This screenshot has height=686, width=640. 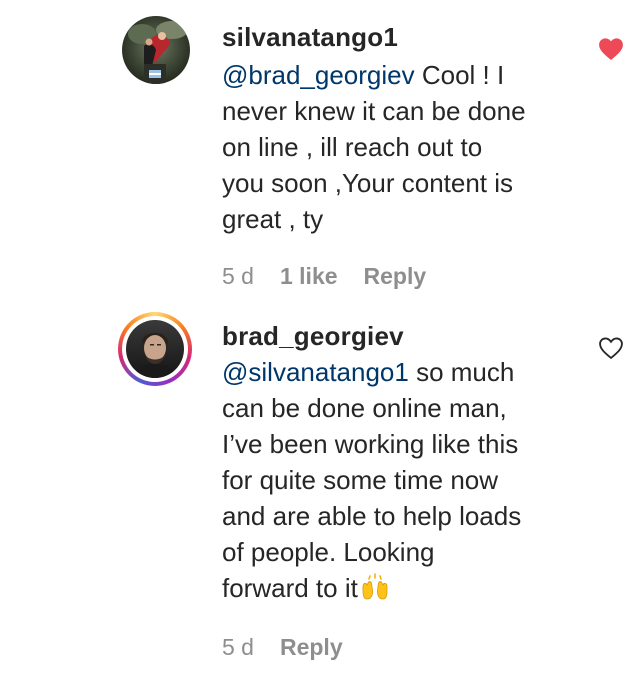 I want to click on avatar-image, so click(x=156, y=50).